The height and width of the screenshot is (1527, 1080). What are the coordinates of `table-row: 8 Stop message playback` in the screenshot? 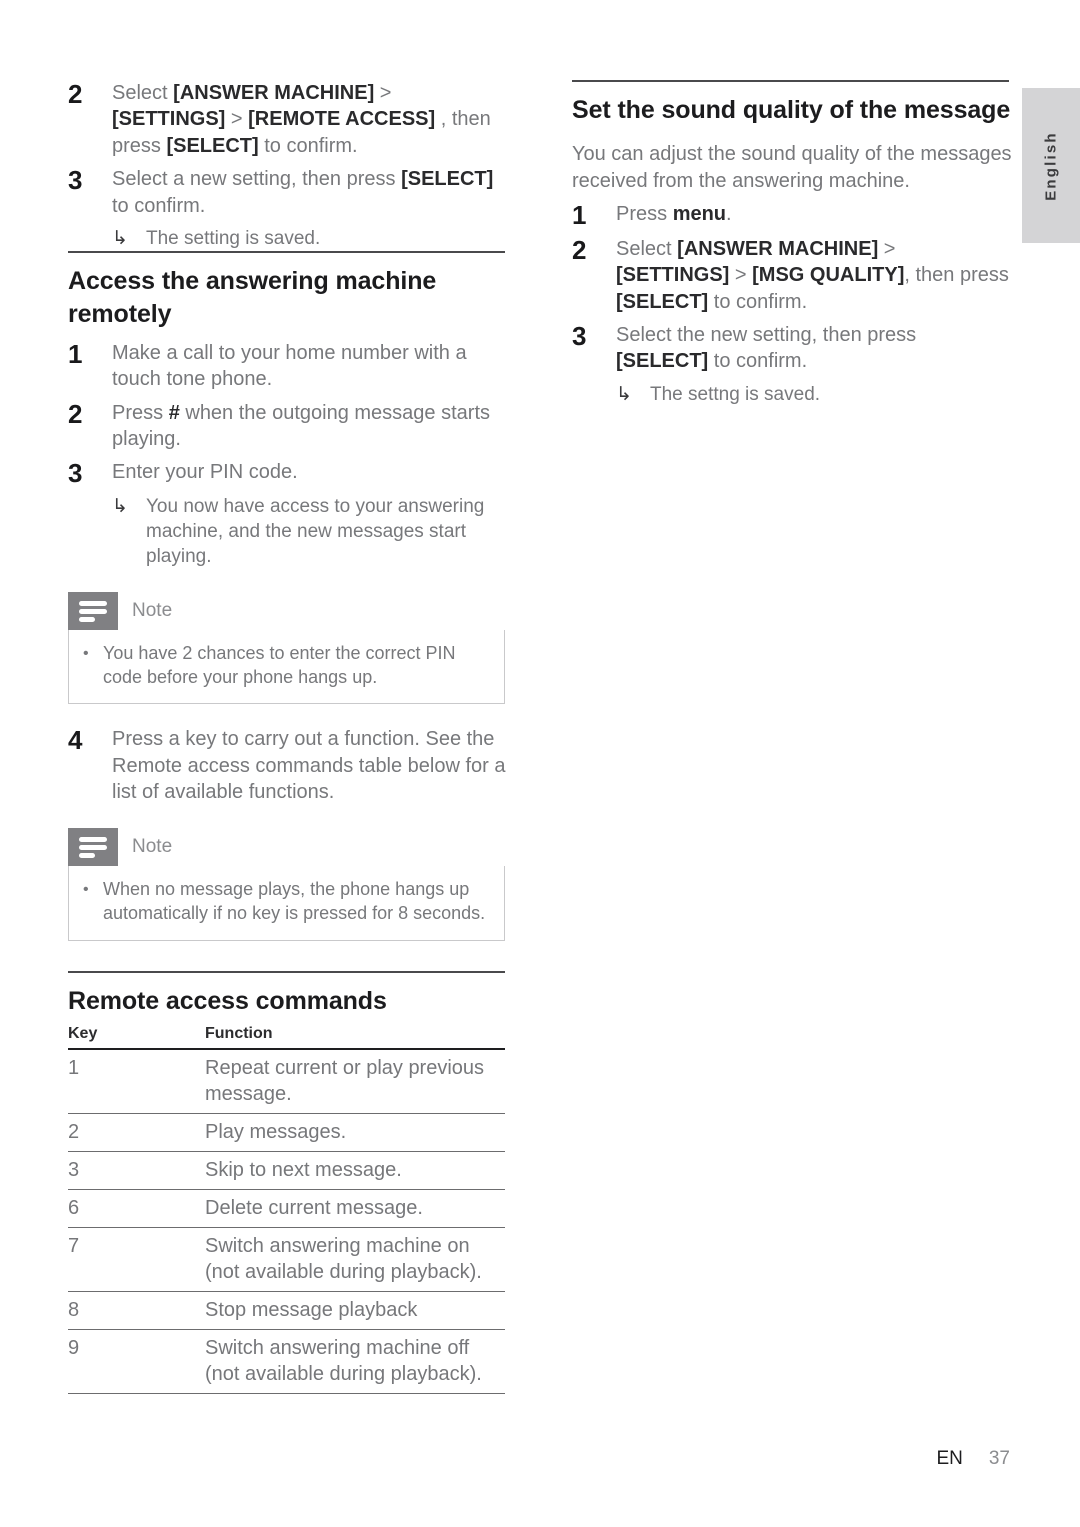 It's located at (286, 1310).